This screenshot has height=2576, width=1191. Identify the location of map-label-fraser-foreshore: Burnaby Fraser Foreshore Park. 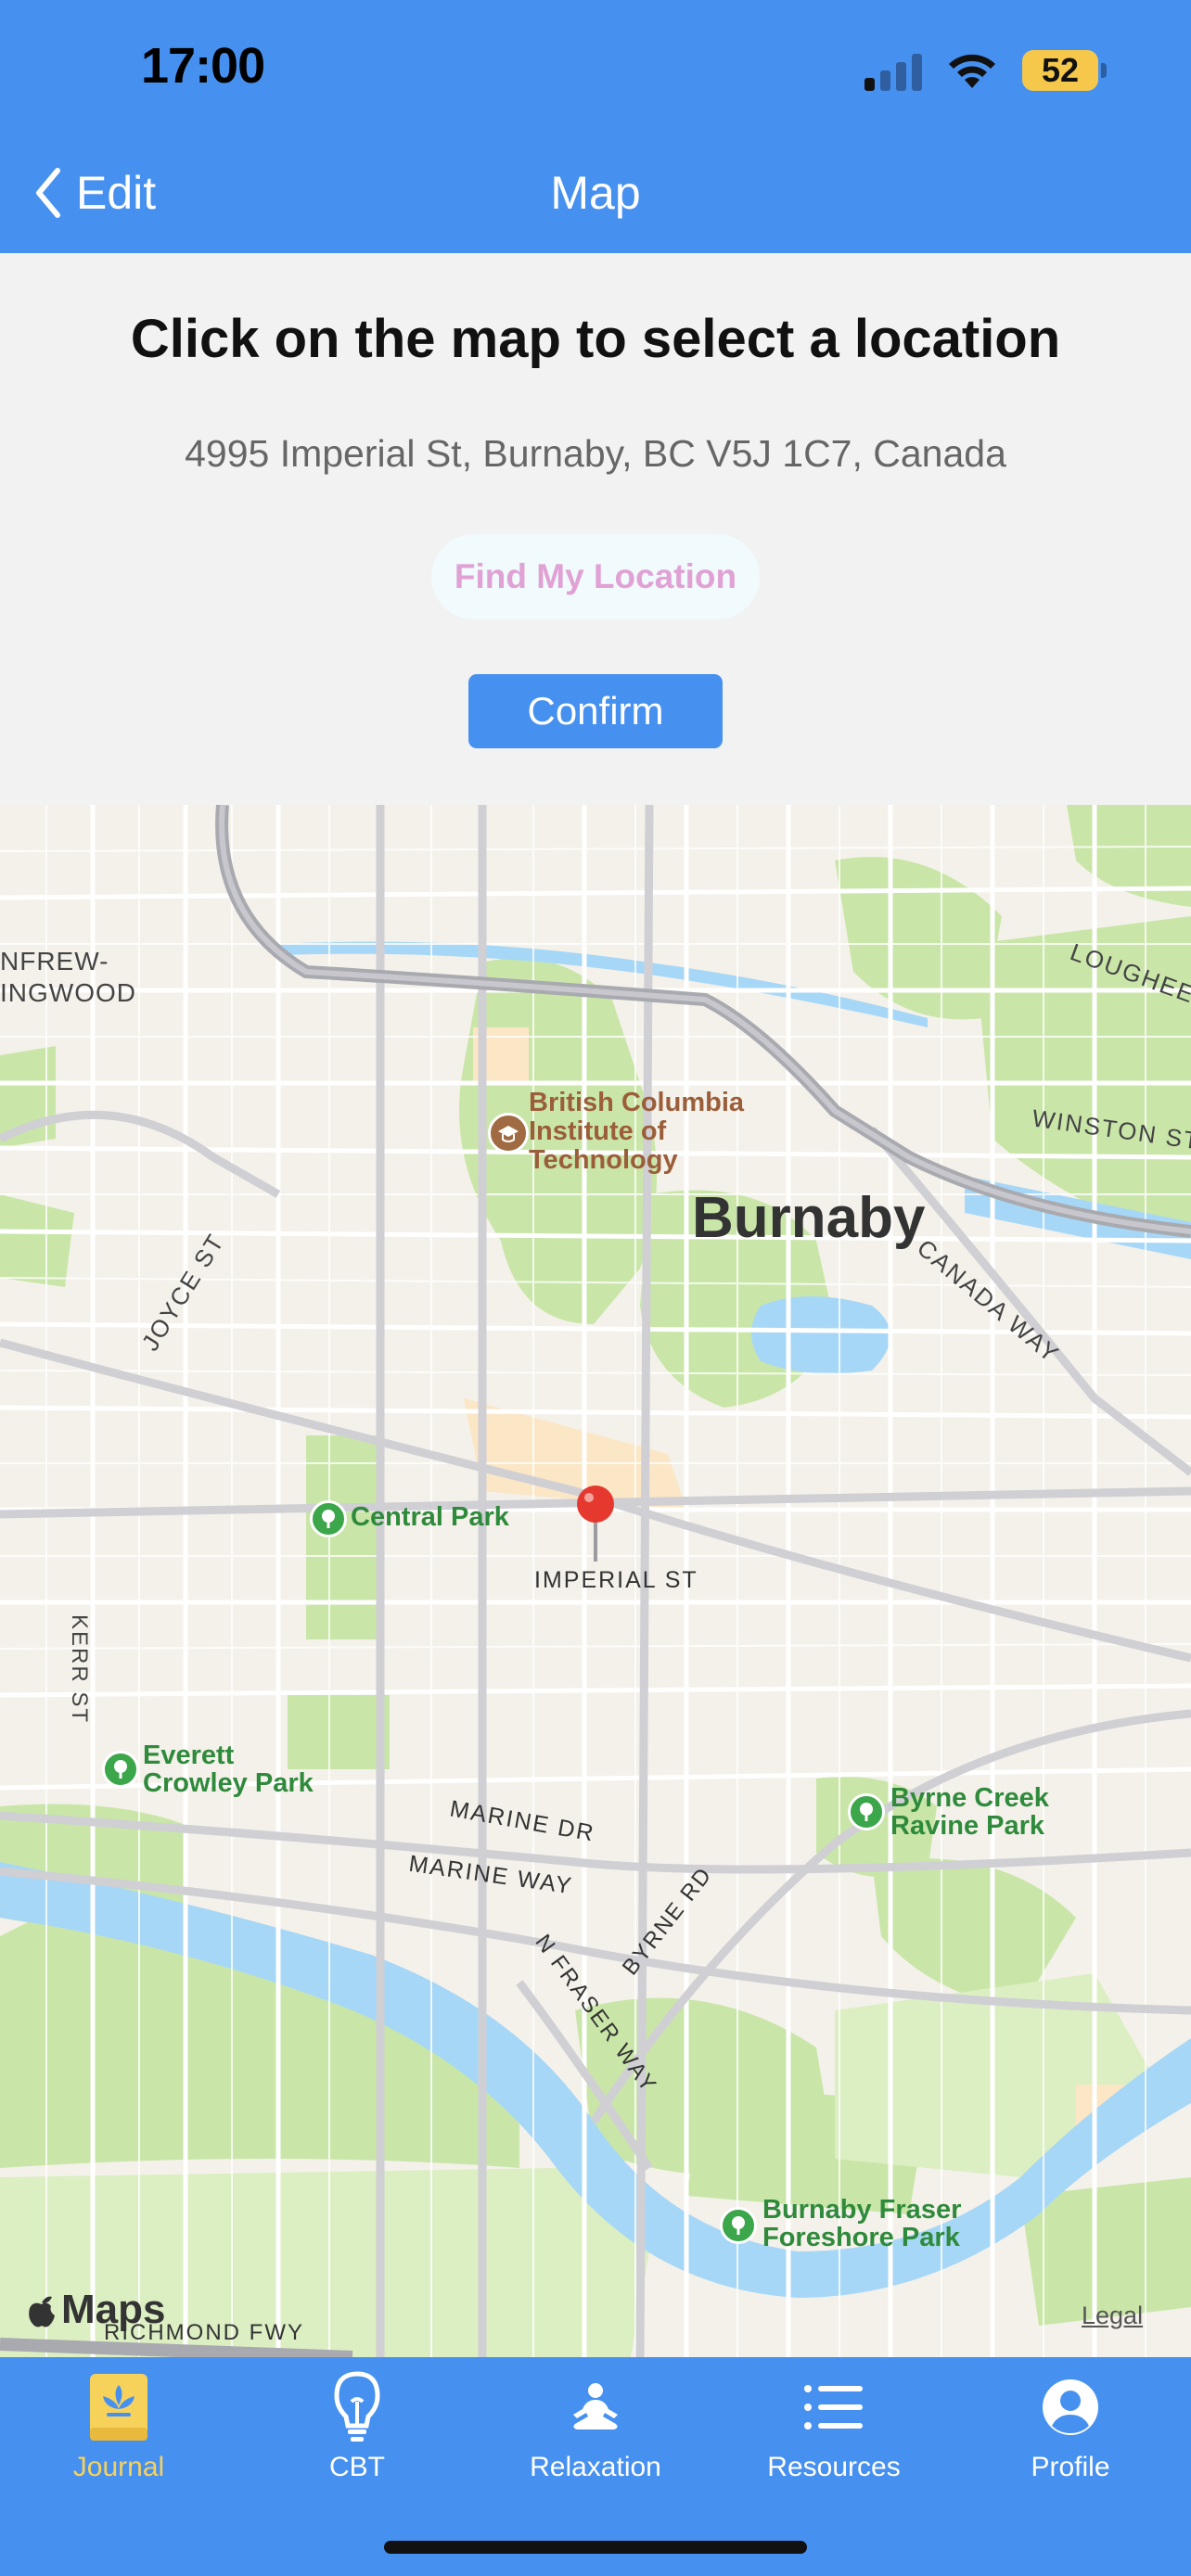
(861, 2223).